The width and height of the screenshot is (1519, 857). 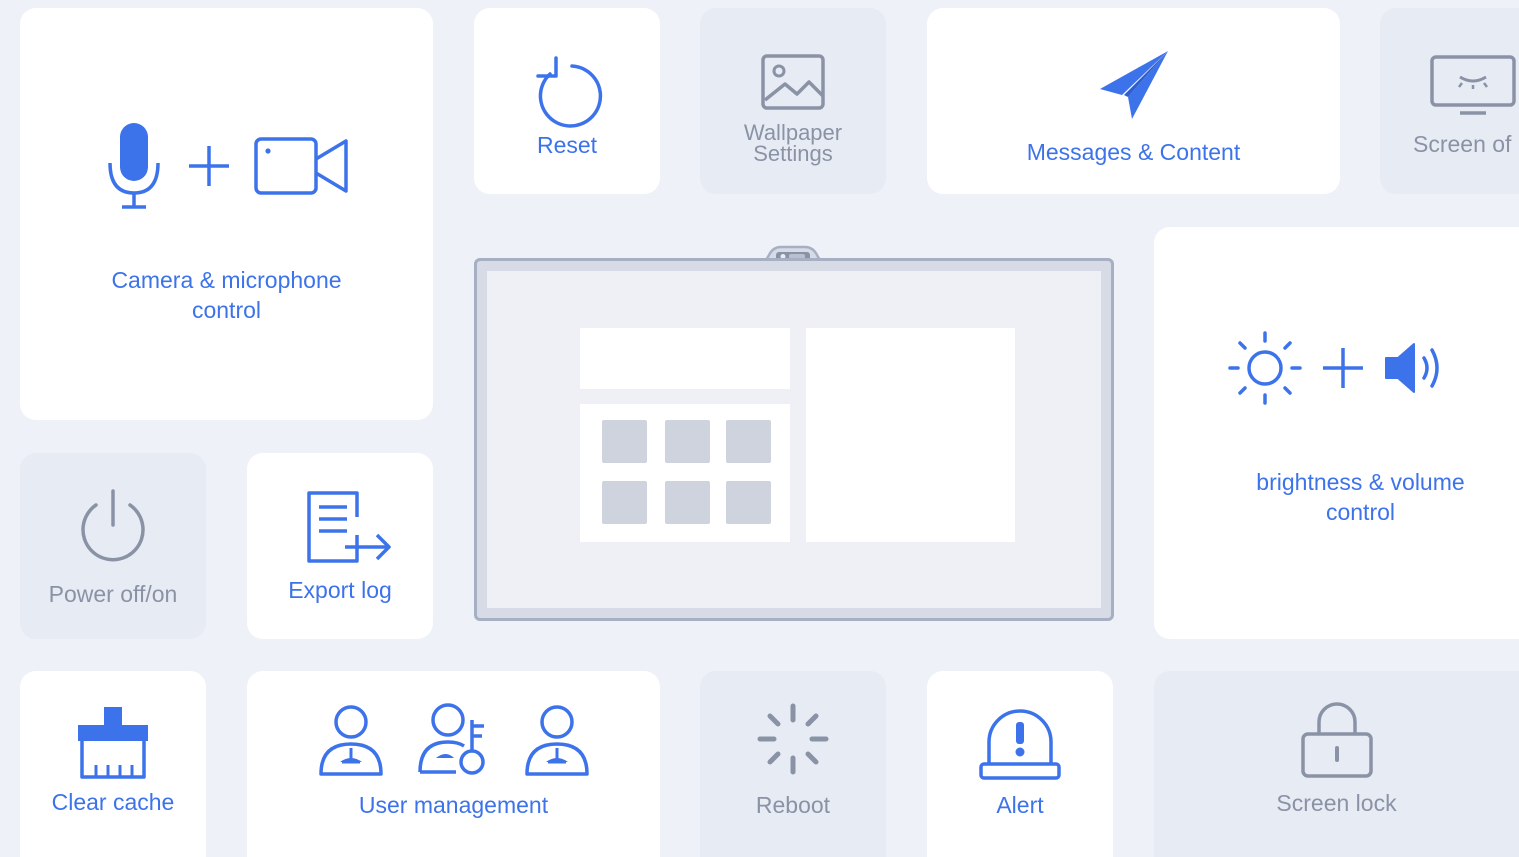 I want to click on reset-icon, so click(x=569, y=92).